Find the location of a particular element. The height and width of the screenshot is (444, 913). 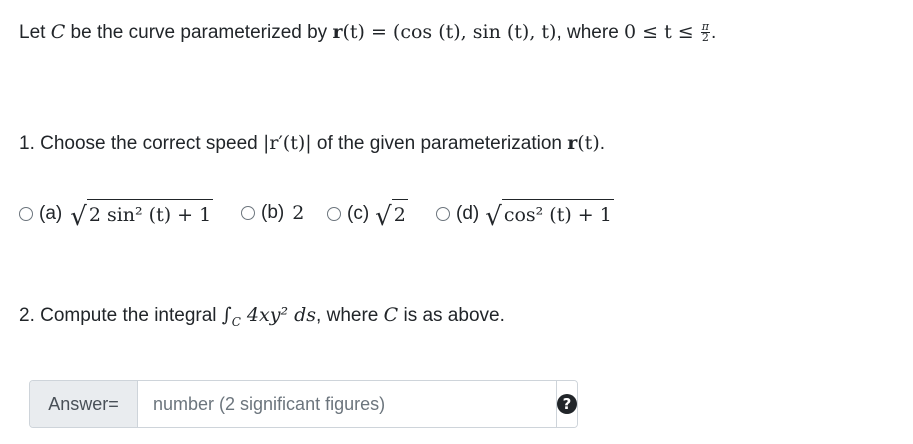

option-d: (d) √ cos² (t) + 1 is located at coordinates (525, 214).